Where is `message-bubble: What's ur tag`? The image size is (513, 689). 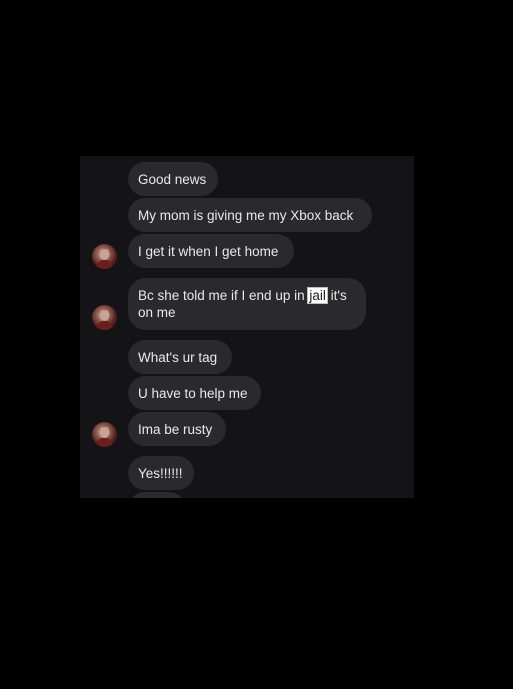 message-bubble: What's ur tag is located at coordinates (180, 357).